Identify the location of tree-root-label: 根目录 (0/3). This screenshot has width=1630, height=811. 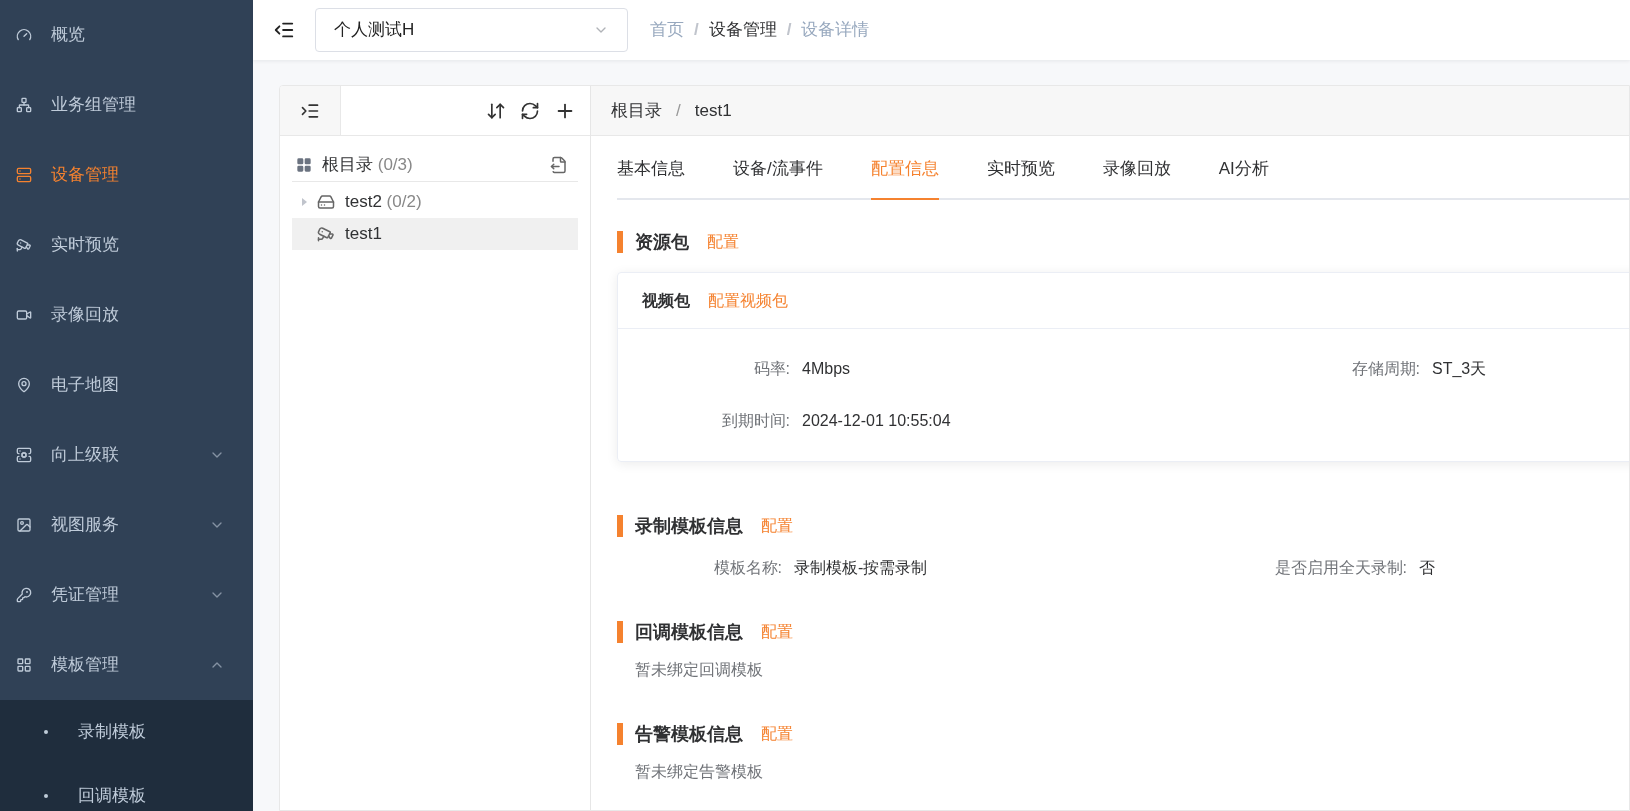
(367, 164).